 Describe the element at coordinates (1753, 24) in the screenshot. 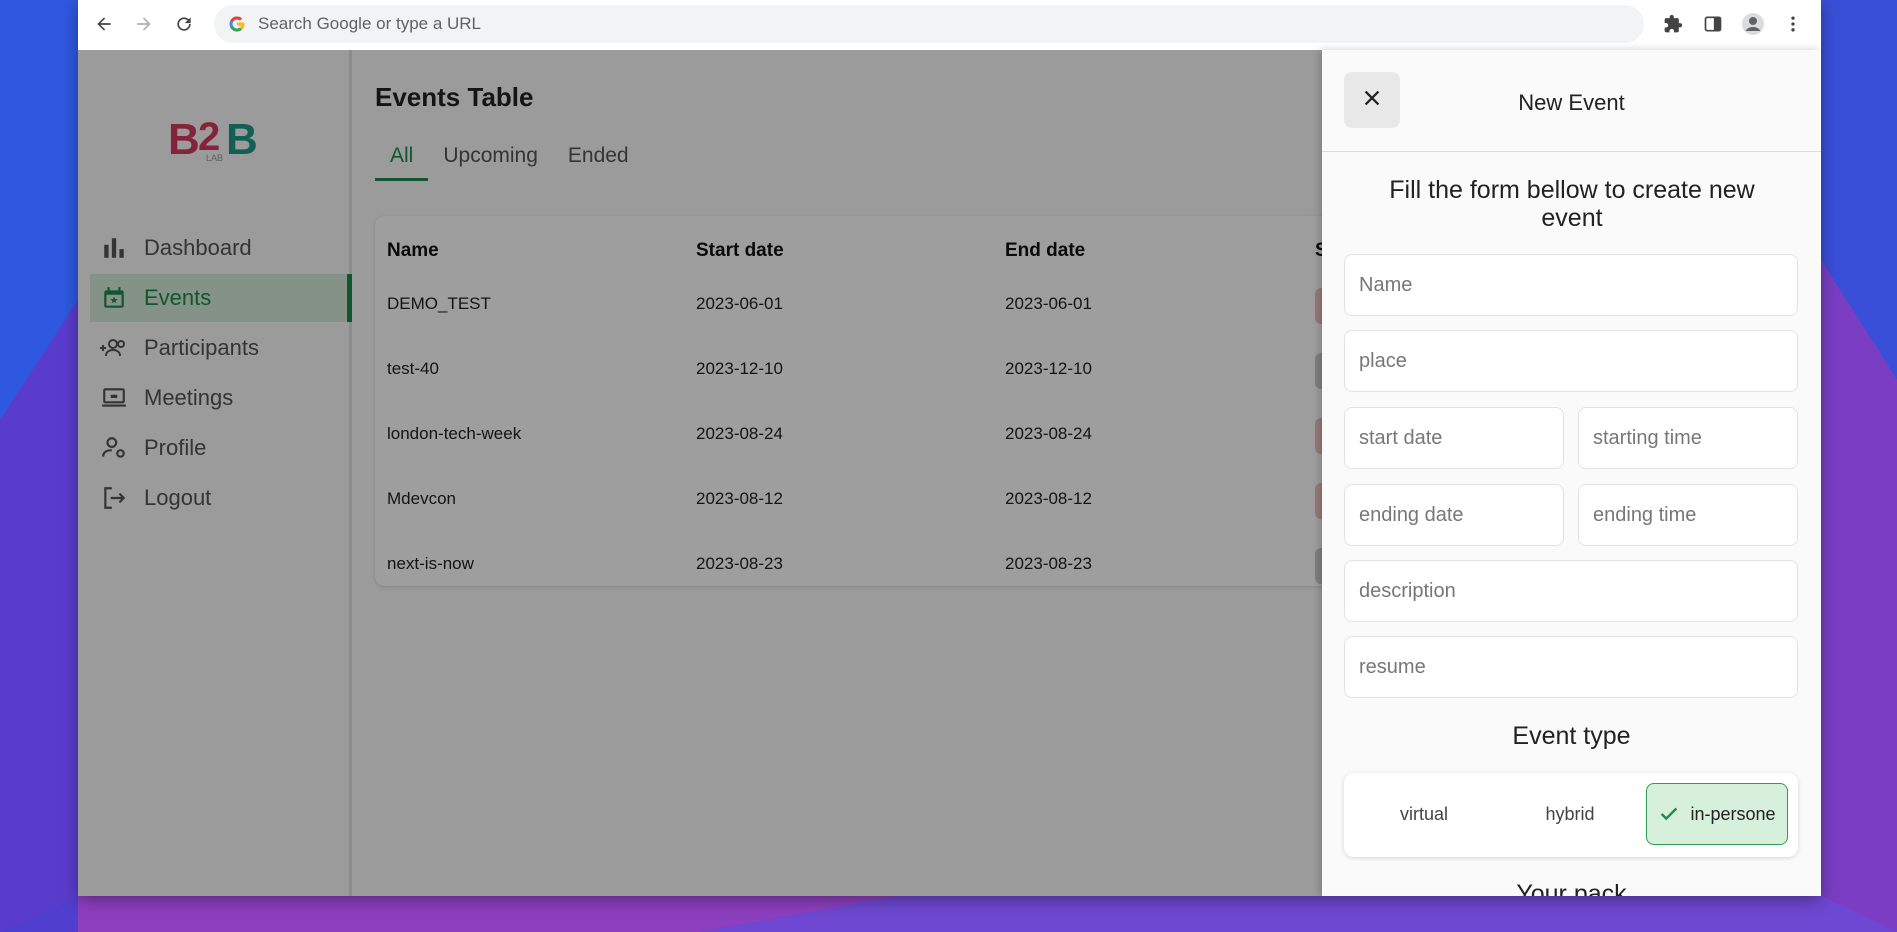

I see `profile-avatar-icon` at that location.